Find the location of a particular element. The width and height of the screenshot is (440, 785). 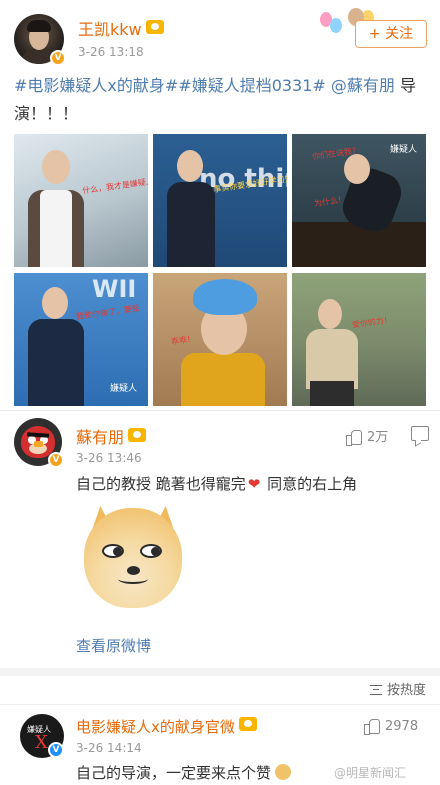

photo-2: no thin ins. 事实你要求好好学习知识 is located at coordinates (220, 200).